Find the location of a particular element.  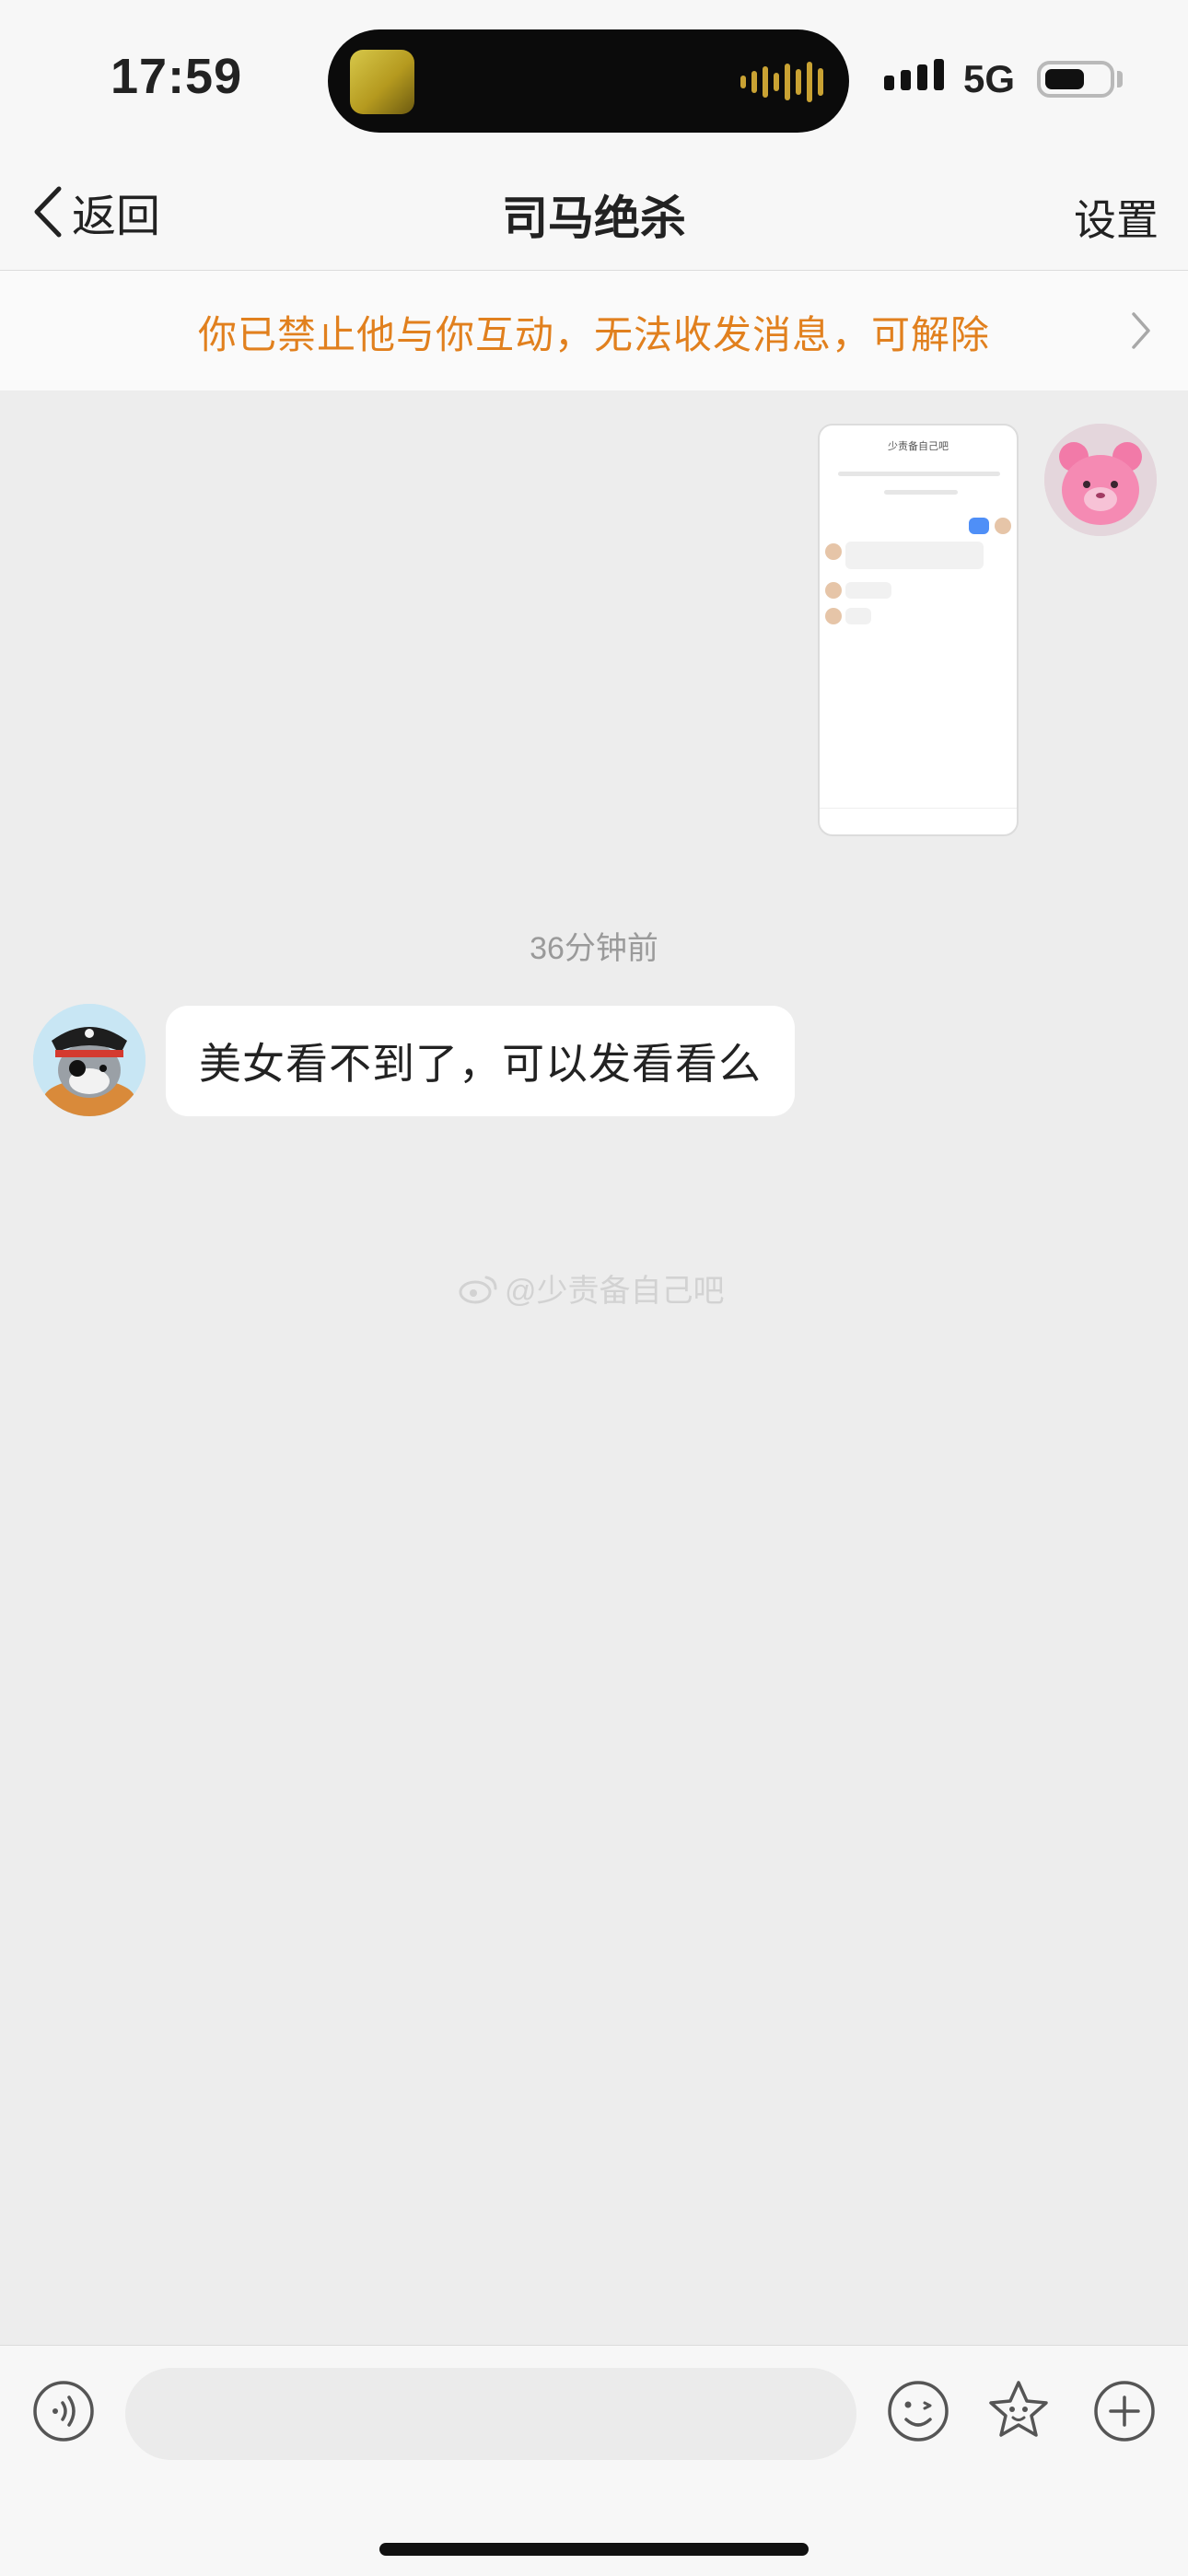

nav-bar: 返回 司马绝杀 设置 is located at coordinates (594, 216).